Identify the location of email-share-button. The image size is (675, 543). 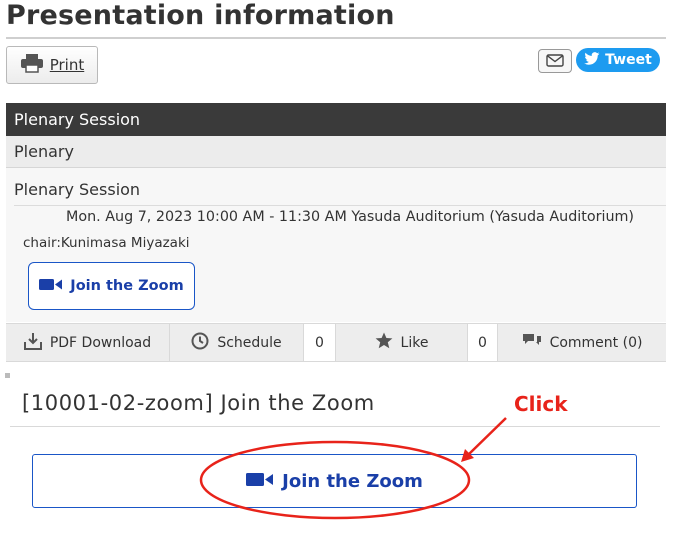
(555, 61).